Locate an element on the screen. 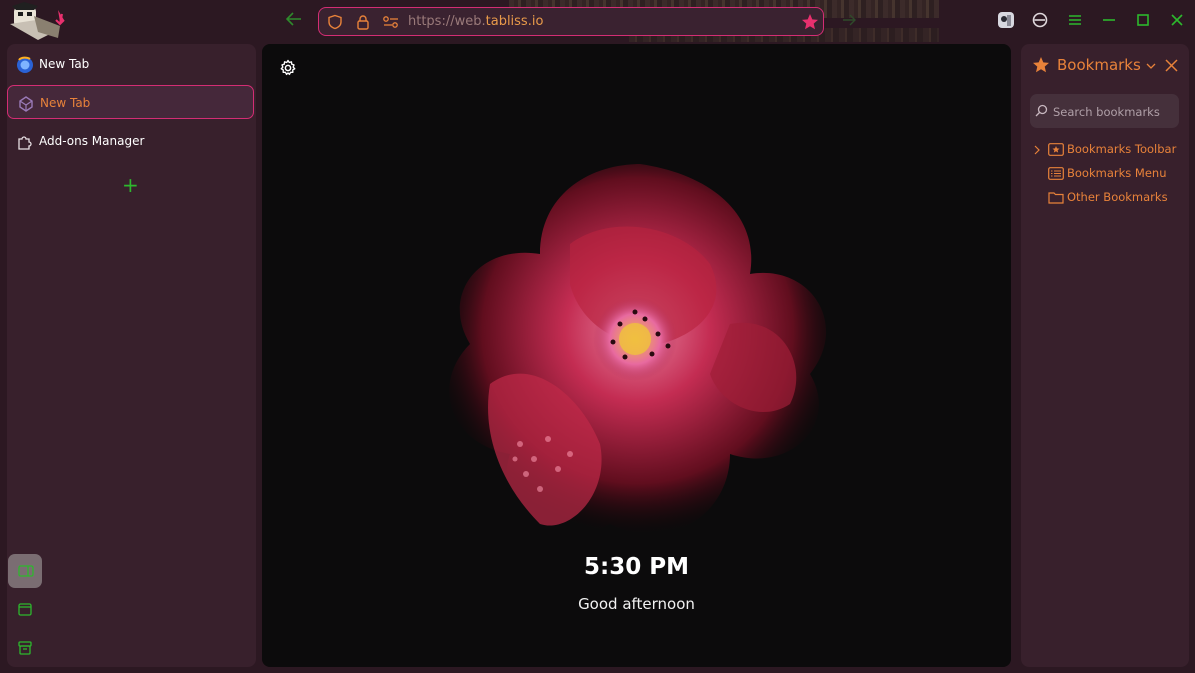 This screenshot has width=1195, height=673. search-icon is located at coordinates (1041, 110).